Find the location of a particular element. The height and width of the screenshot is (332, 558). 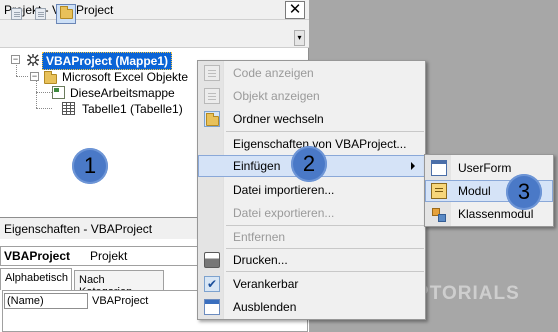

menu-item-label: Objekt anzeigen is located at coordinates (276, 96).